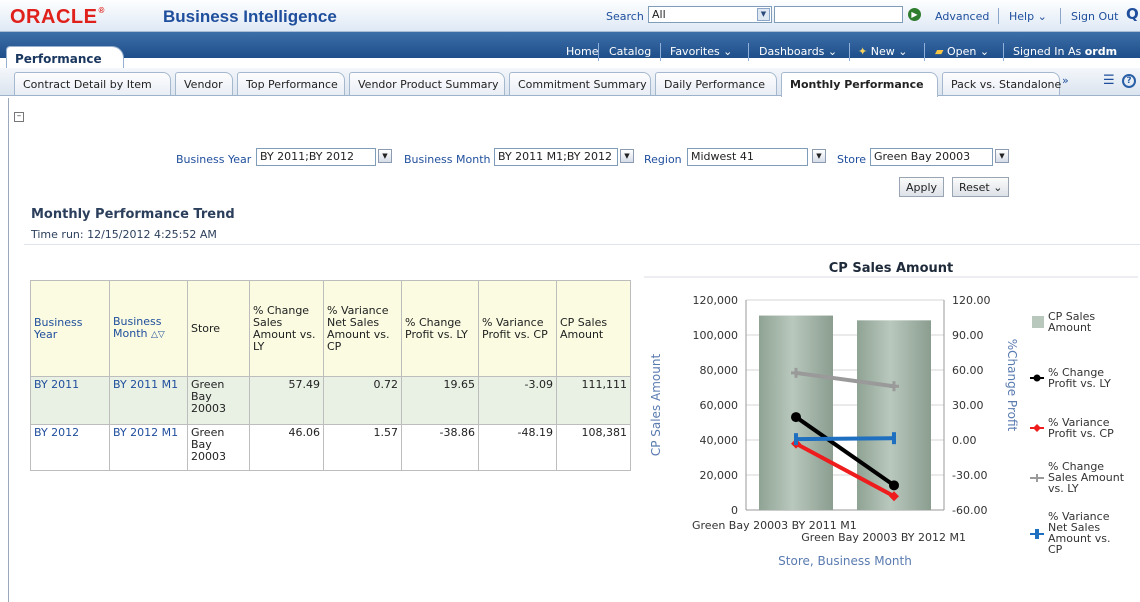 This screenshot has width=1140, height=602. Describe the element at coordinates (656, 405) in the screenshot. I see `y-axis-title: CP Sales Amount` at that location.